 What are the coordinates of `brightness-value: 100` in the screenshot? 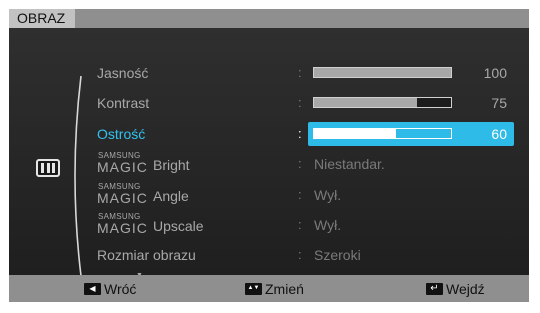 It's located at (495, 73).